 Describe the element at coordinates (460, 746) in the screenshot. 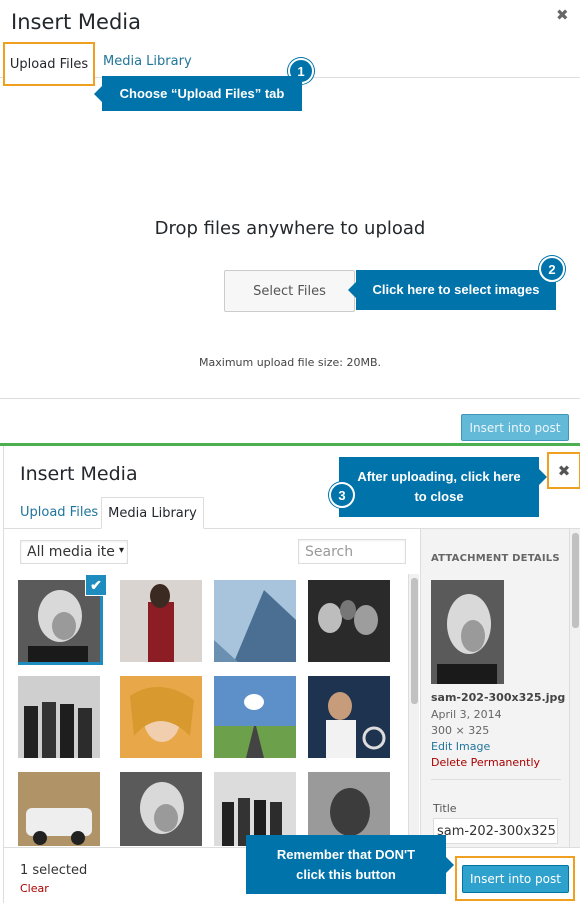

I see `edit-image-link: Edit Image` at that location.